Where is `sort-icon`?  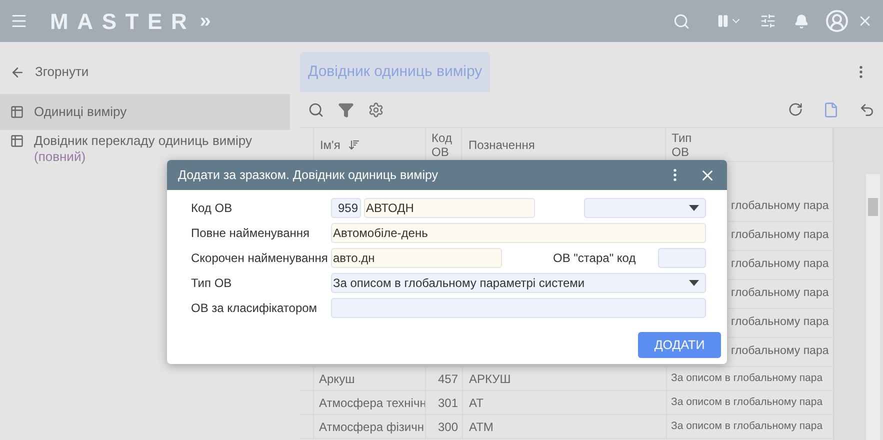 sort-icon is located at coordinates (354, 144).